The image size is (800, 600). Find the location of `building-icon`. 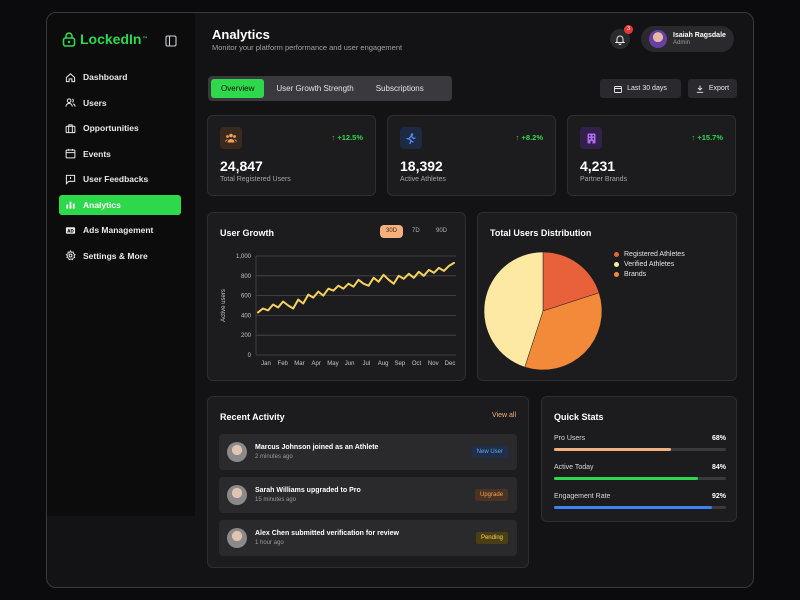

building-icon is located at coordinates (591, 138).